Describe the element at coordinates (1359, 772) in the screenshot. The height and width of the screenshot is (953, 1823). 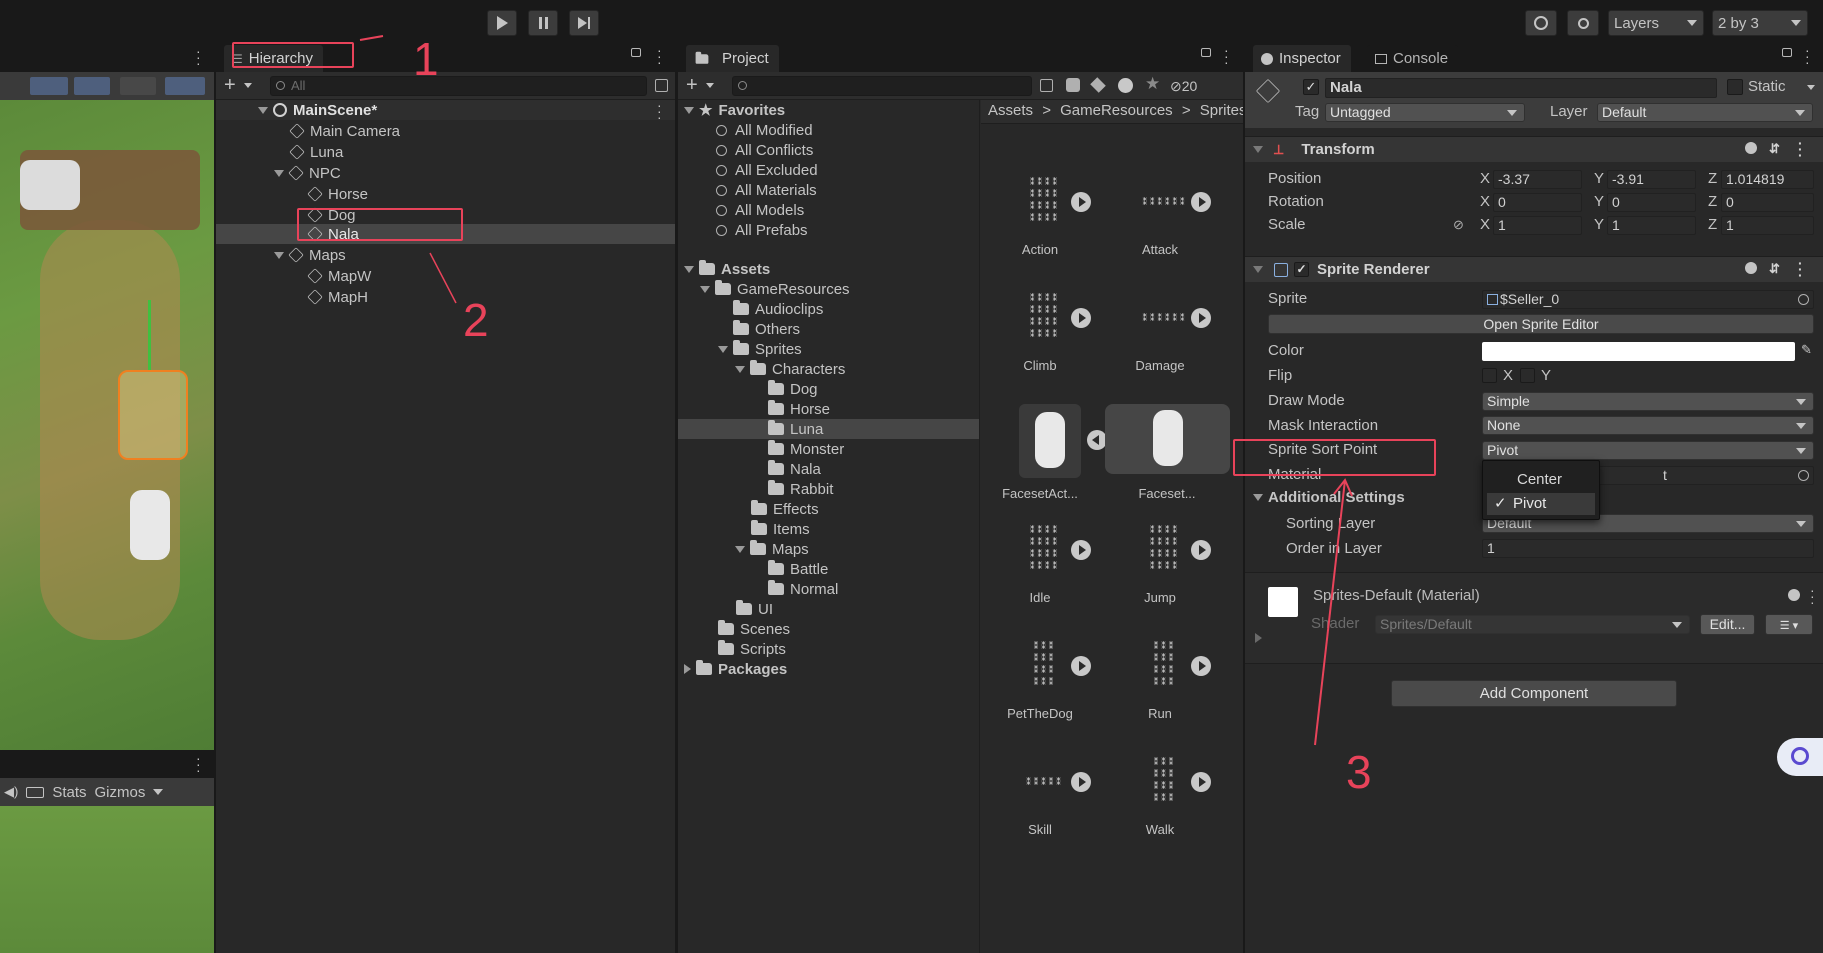
I see `annotation-number-3: 3` at that location.